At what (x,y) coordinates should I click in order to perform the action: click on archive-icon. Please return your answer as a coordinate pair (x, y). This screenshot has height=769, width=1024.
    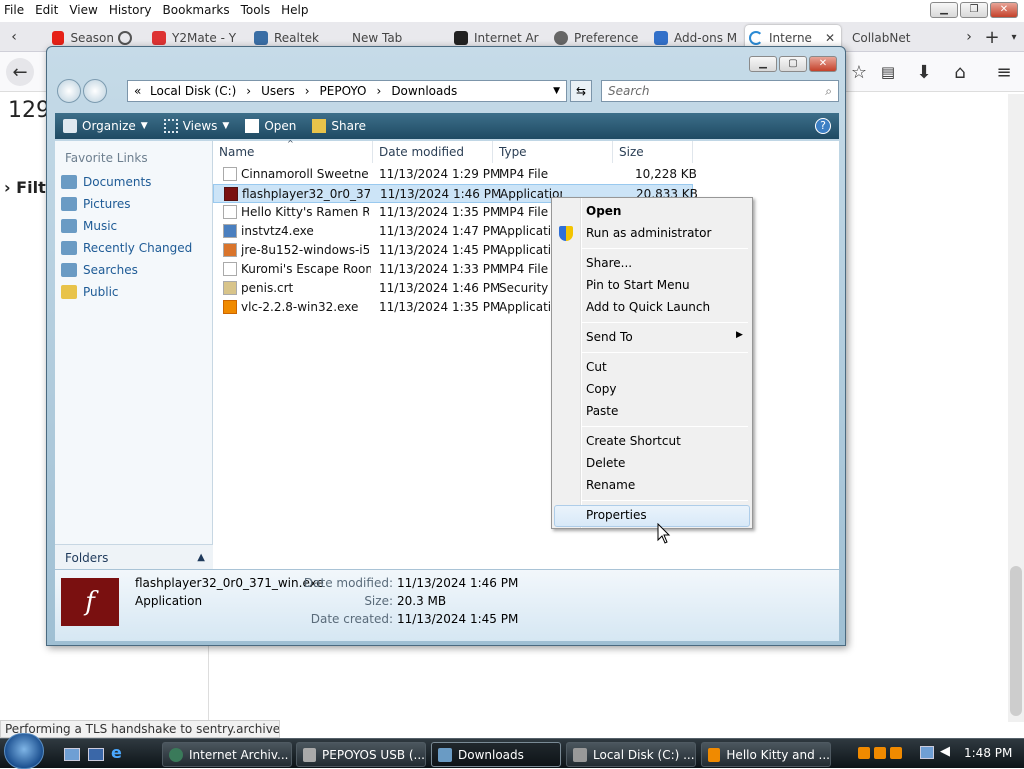
    Looking at the image, I should click on (461, 38).